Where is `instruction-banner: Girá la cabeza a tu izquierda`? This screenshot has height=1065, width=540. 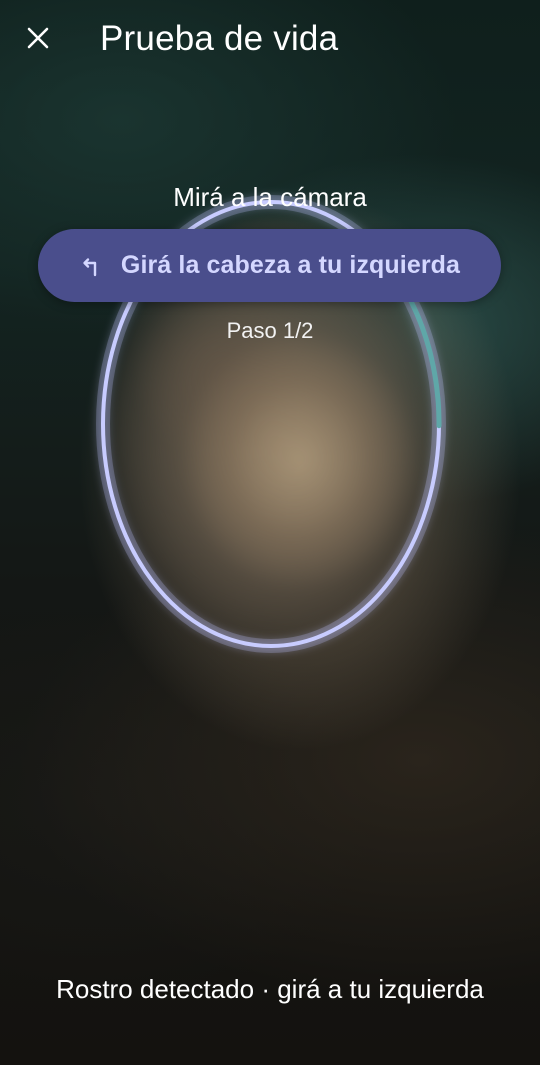 instruction-banner: Girá la cabeza a tu izquierda is located at coordinates (269, 265).